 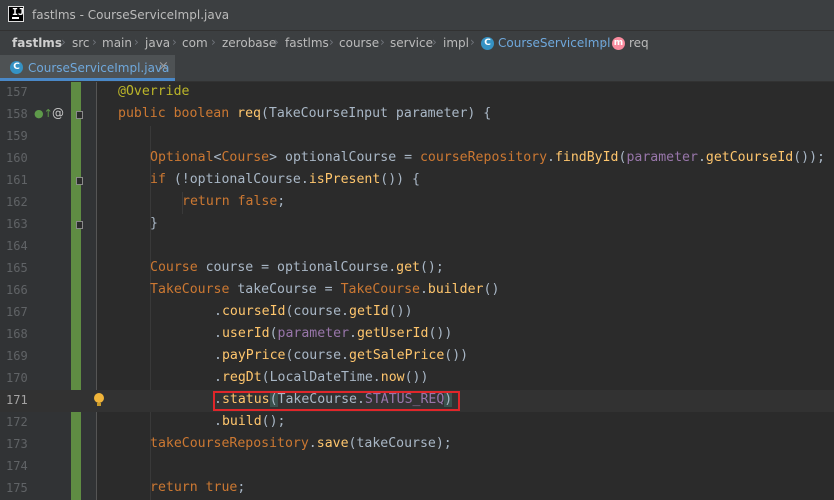 I want to click on breadcrumb-item-impl: impl, so click(x=456, y=43).